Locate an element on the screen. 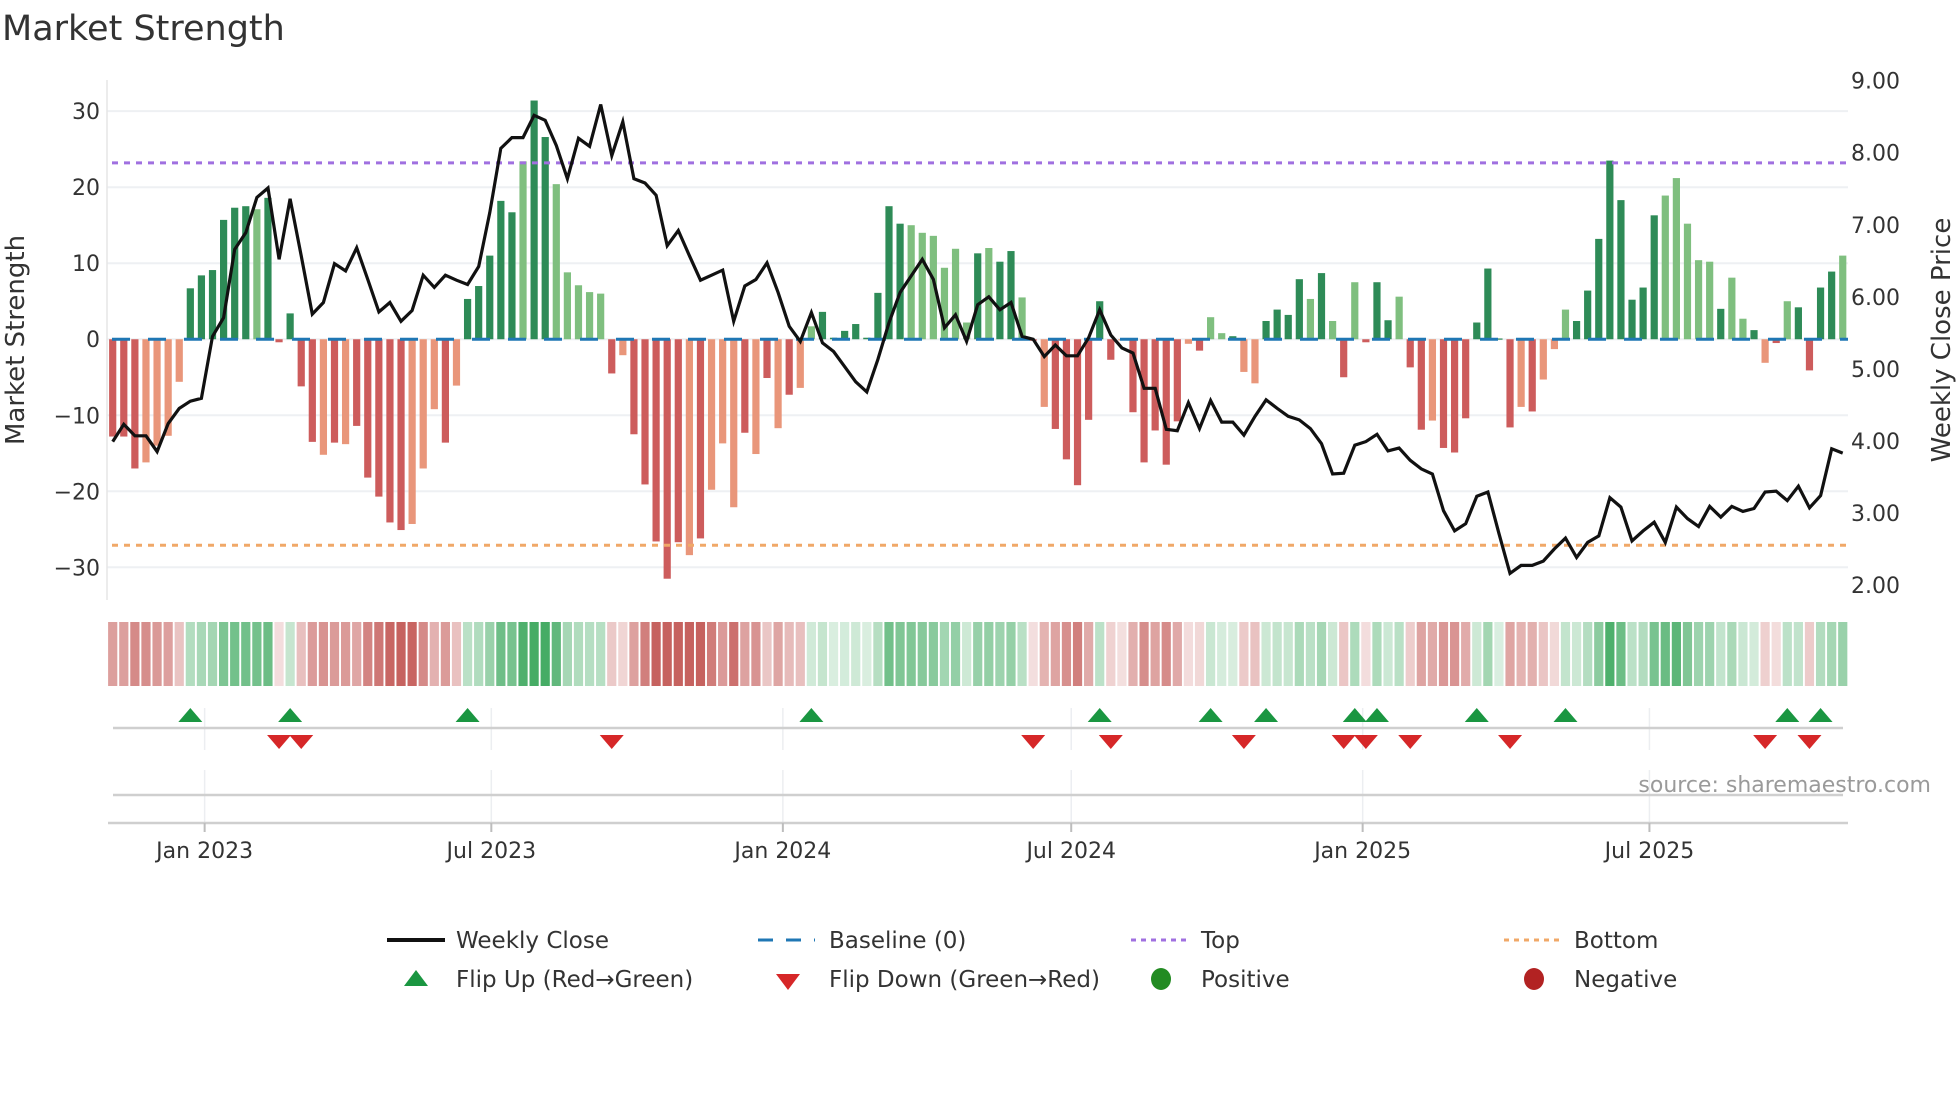 This screenshot has height=1102, width=1960. y-axis-right-ticks: 9.00 8.00 7.00 6.00 5.00 4.00 3.00 2.00 is located at coordinates (1875, 334).